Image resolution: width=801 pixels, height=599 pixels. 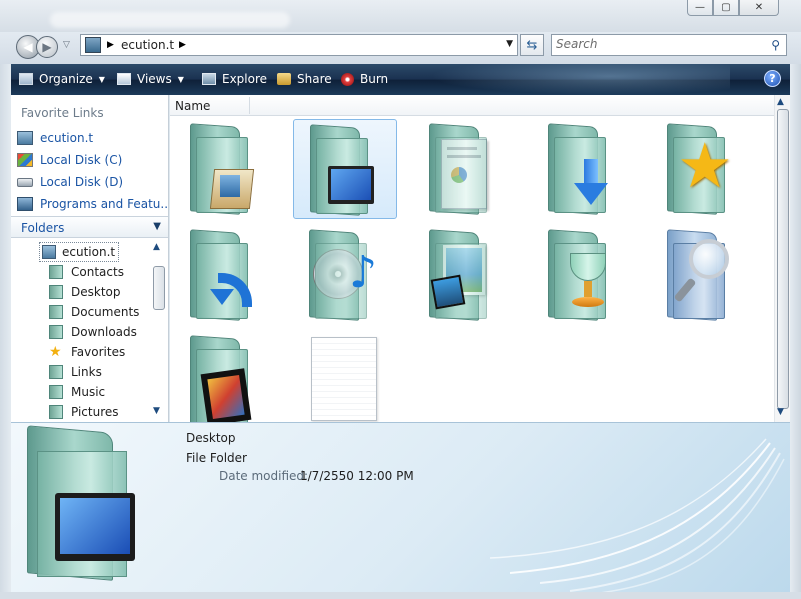 What do you see at coordinates (400, 595) in the screenshot?
I see `window-border-bottom` at bounding box center [400, 595].